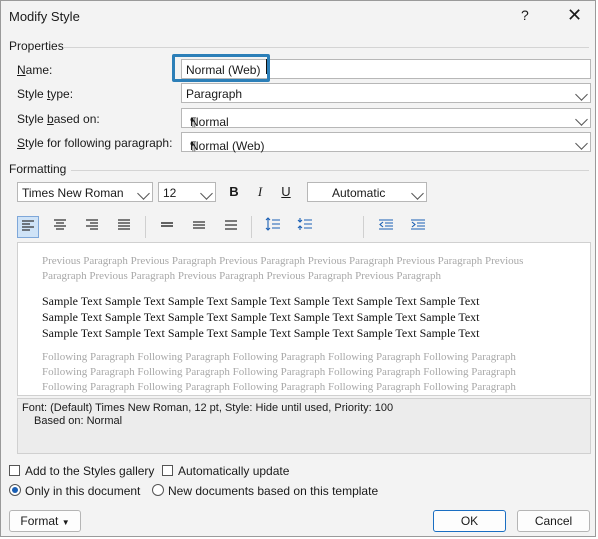  I want to click on based-on-select: ¶ Normal, so click(386, 118).